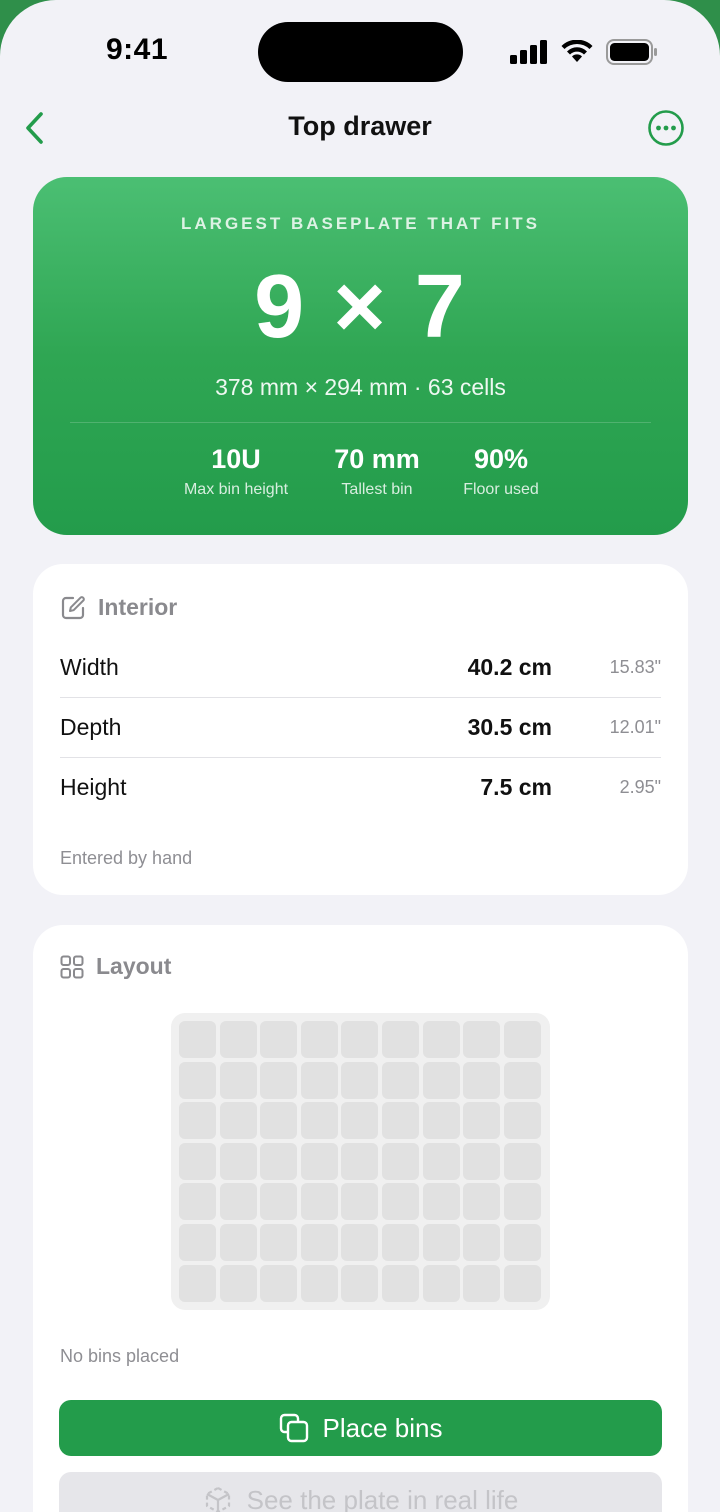 The width and height of the screenshot is (720, 1512). Describe the element at coordinates (640, 787) in the screenshot. I see `dimension-inches: 2.95"` at that location.